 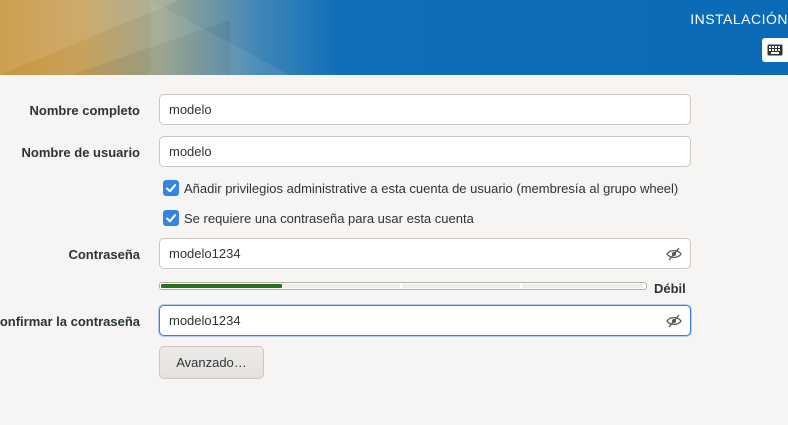 What do you see at coordinates (739, 19) in the screenshot?
I see `installer-title: INSTALACIÓN` at bounding box center [739, 19].